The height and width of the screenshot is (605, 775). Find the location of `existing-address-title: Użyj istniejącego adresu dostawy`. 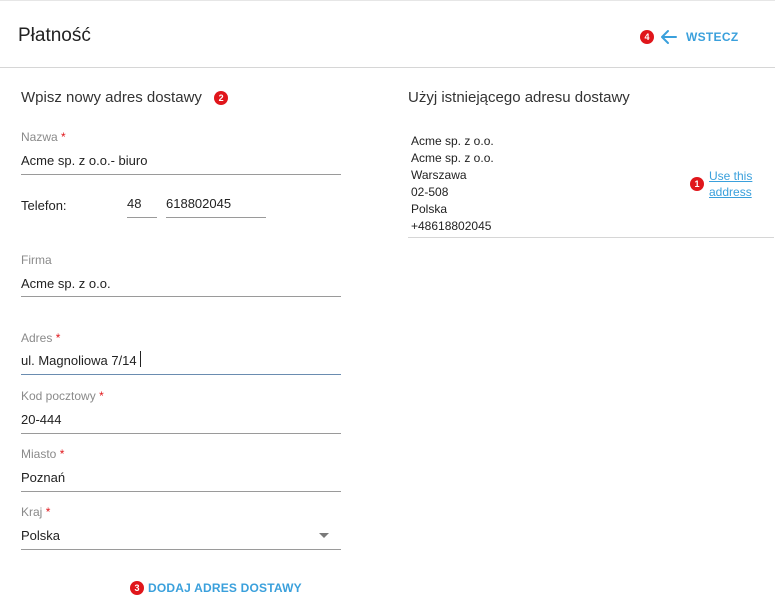

existing-address-title: Użyj istniejącego adresu dostawy is located at coordinates (519, 97).